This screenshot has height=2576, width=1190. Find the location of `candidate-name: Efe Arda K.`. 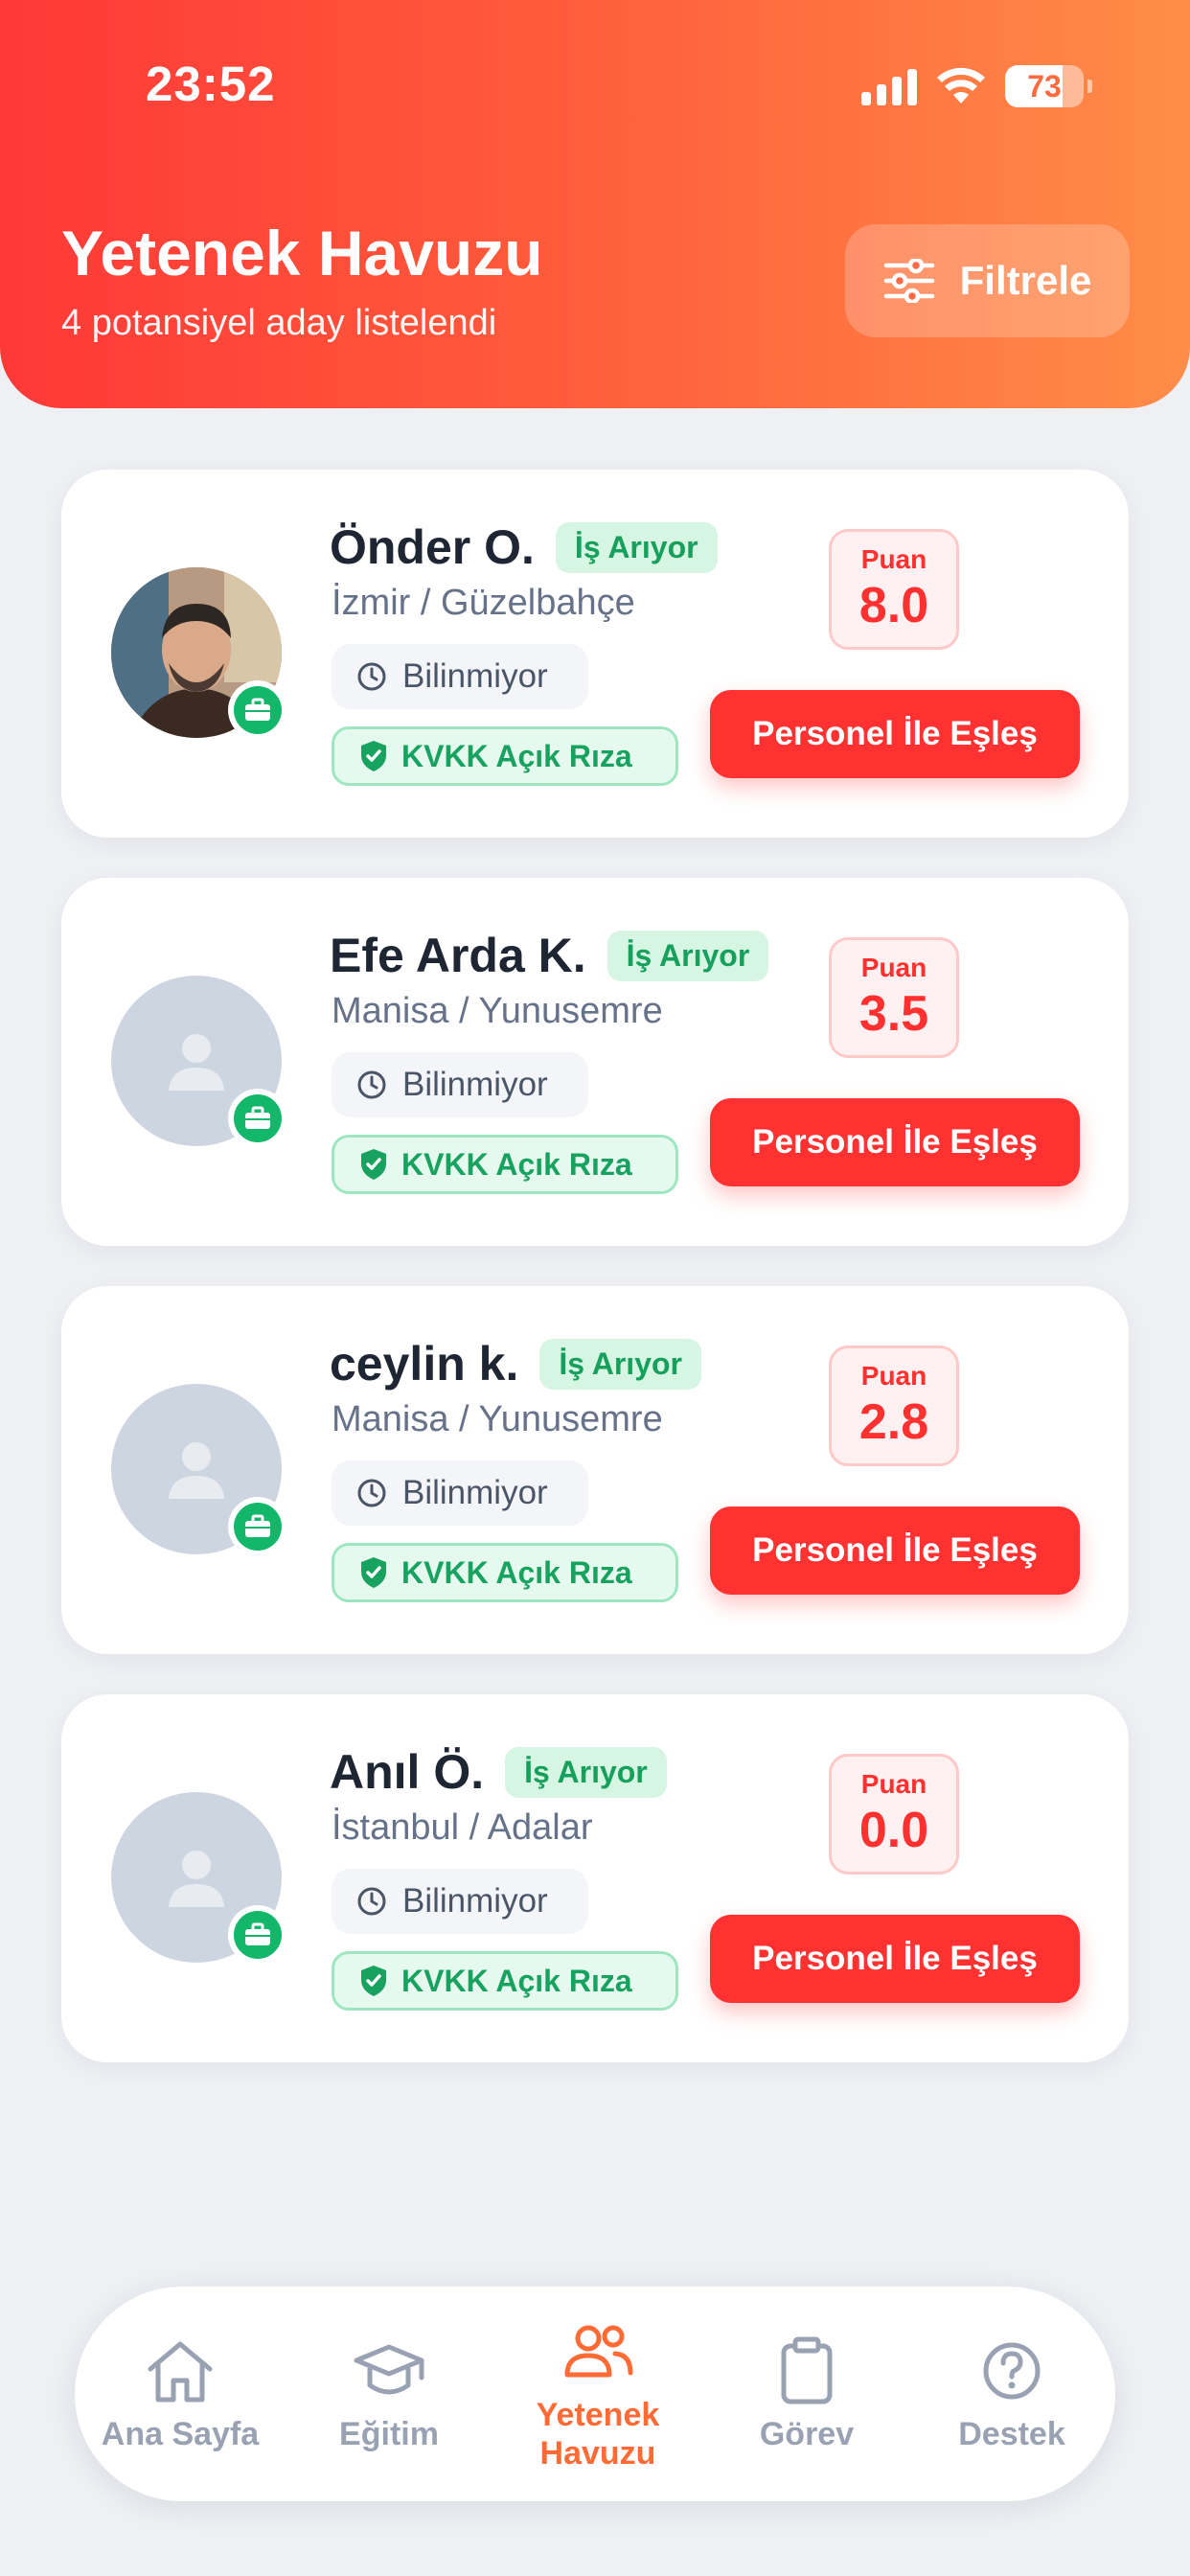

candidate-name: Efe Arda K. is located at coordinates (458, 955).